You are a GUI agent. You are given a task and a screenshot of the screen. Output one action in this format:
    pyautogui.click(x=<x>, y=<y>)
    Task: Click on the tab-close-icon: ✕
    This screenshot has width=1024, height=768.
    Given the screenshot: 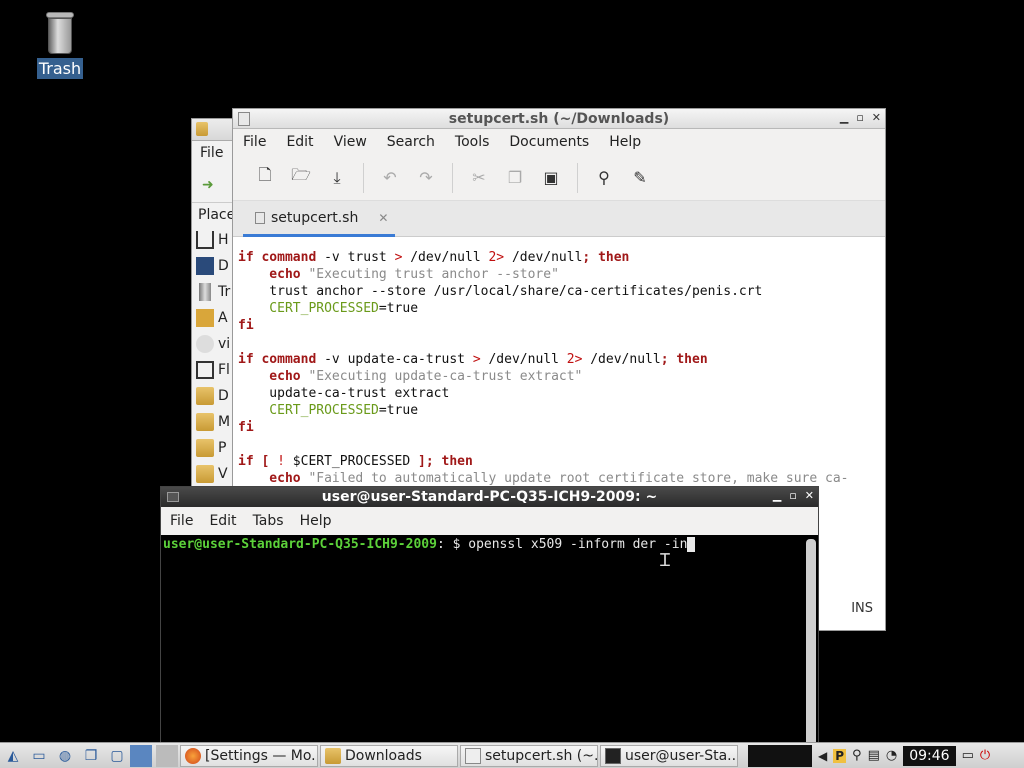 What is the action you would take?
    pyautogui.click(x=383, y=218)
    